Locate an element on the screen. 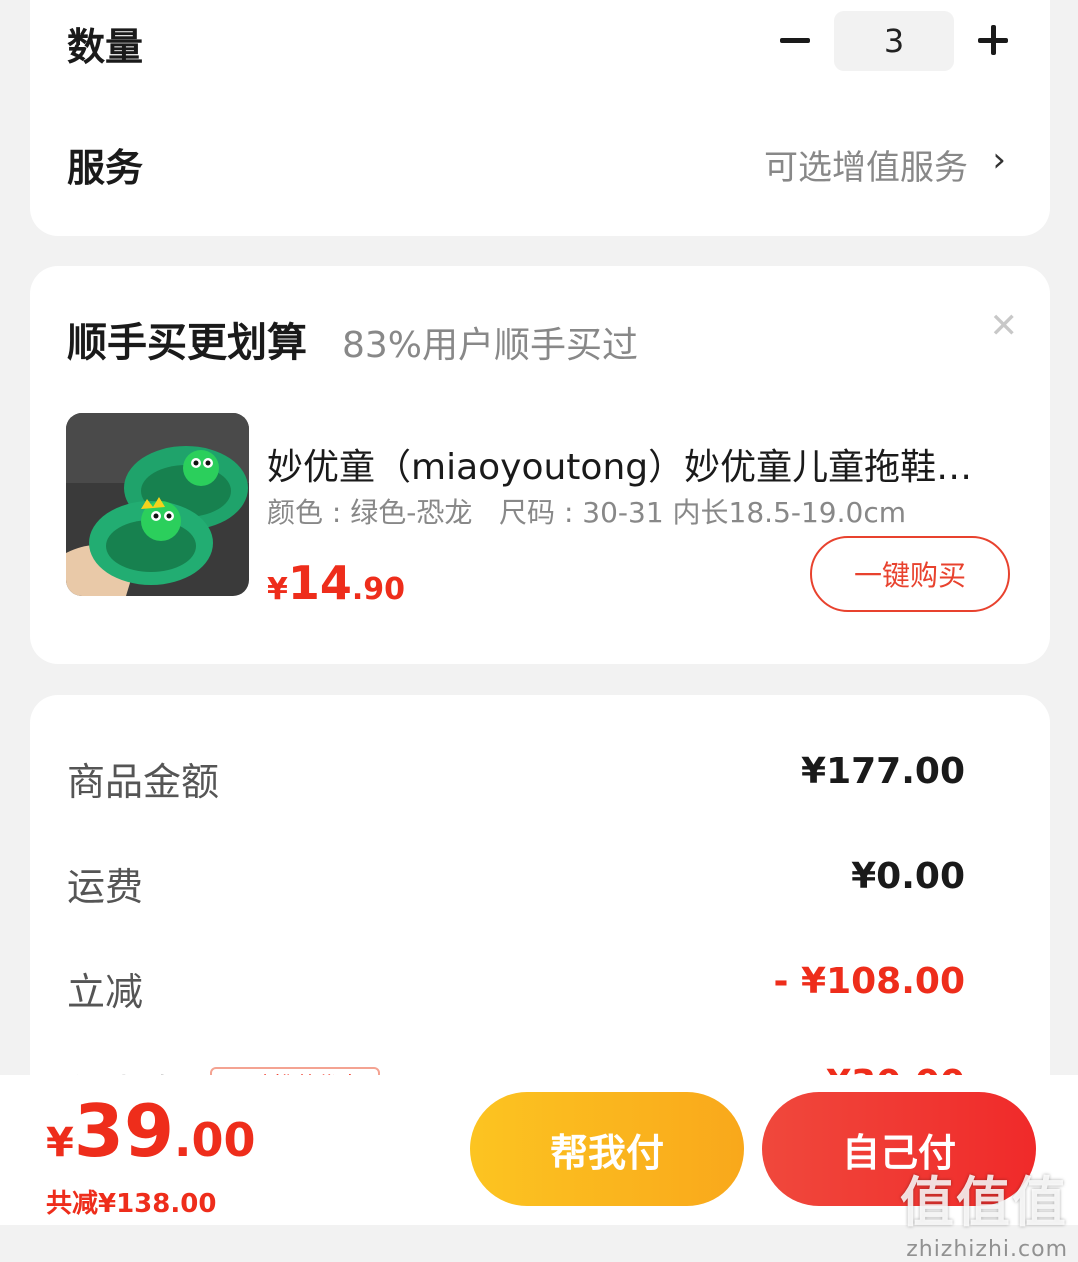  addon-product-spec: 颜色 : 绿色-恐龙 尺码 : 30-31 内长18.5-19.0cm is located at coordinates (586, 512).